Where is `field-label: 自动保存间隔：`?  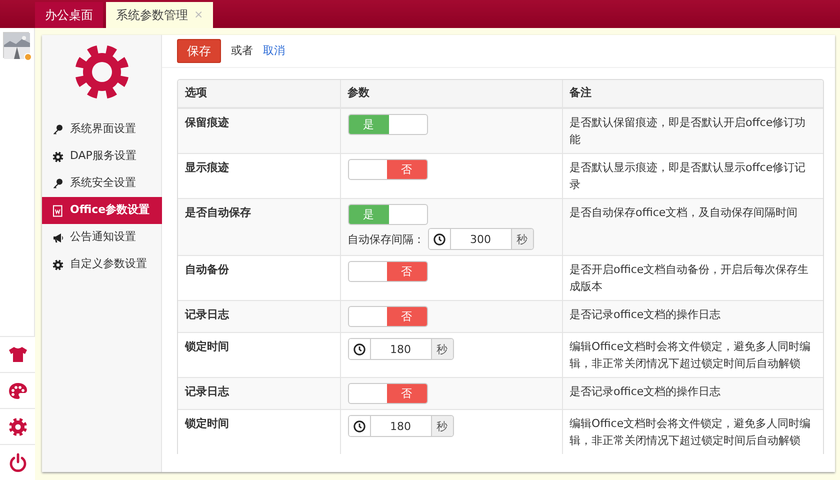
field-label: 自动保存间隔： is located at coordinates (386, 240).